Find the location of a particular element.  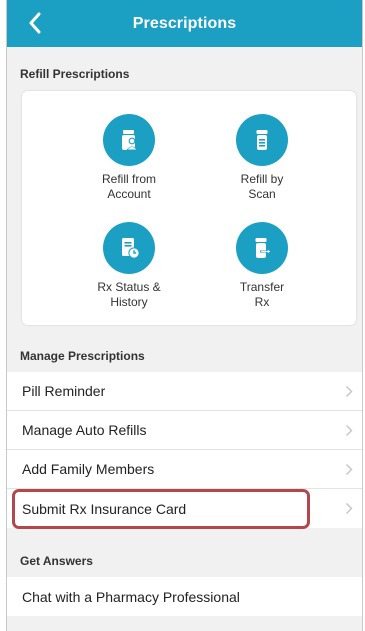

section-label-answers: Get Answers is located at coordinates (56, 561).